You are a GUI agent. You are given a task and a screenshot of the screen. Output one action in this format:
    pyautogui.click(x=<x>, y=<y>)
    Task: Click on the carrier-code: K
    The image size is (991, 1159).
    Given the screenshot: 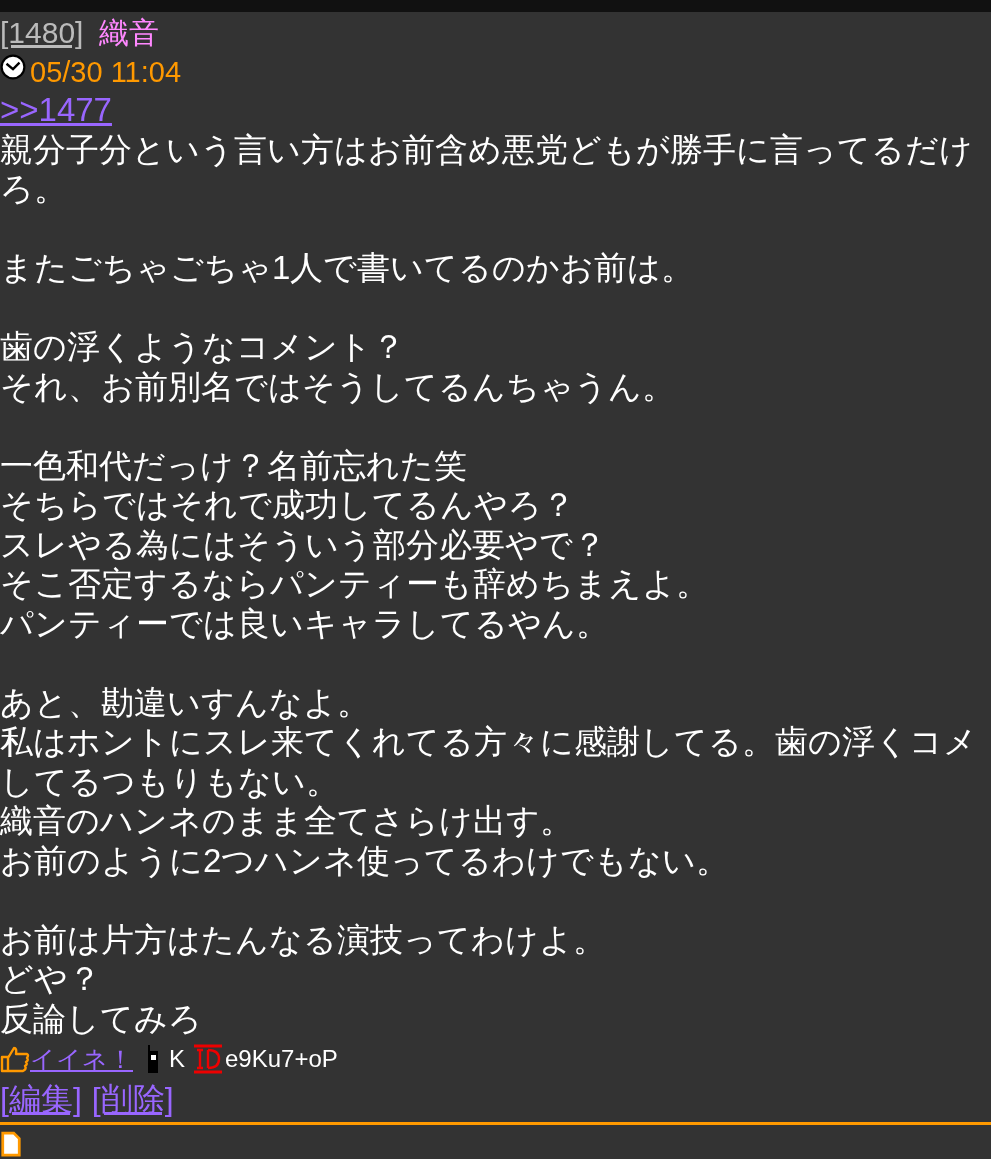 What is the action you would take?
    pyautogui.click(x=177, y=1059)
    